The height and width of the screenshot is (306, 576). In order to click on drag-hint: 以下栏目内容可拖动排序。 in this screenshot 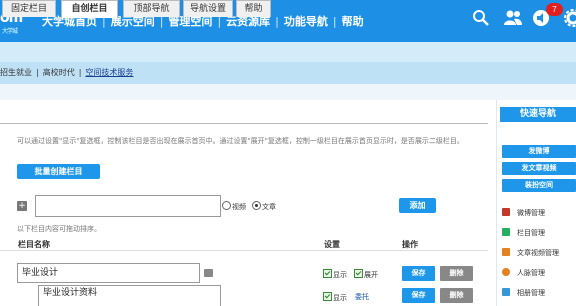, I will do `click(59, 229)`.